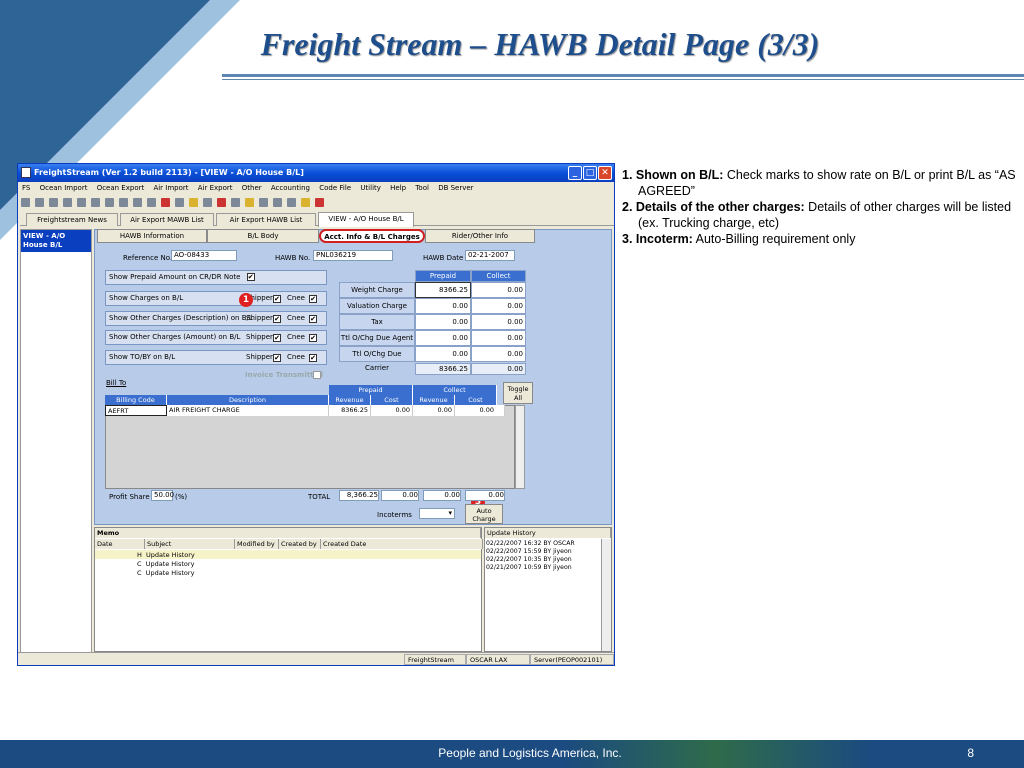  Describe the element at coordinates (443, 369) in the screenshot. I see `grid-total-prepaid: 8366.25` at that location.